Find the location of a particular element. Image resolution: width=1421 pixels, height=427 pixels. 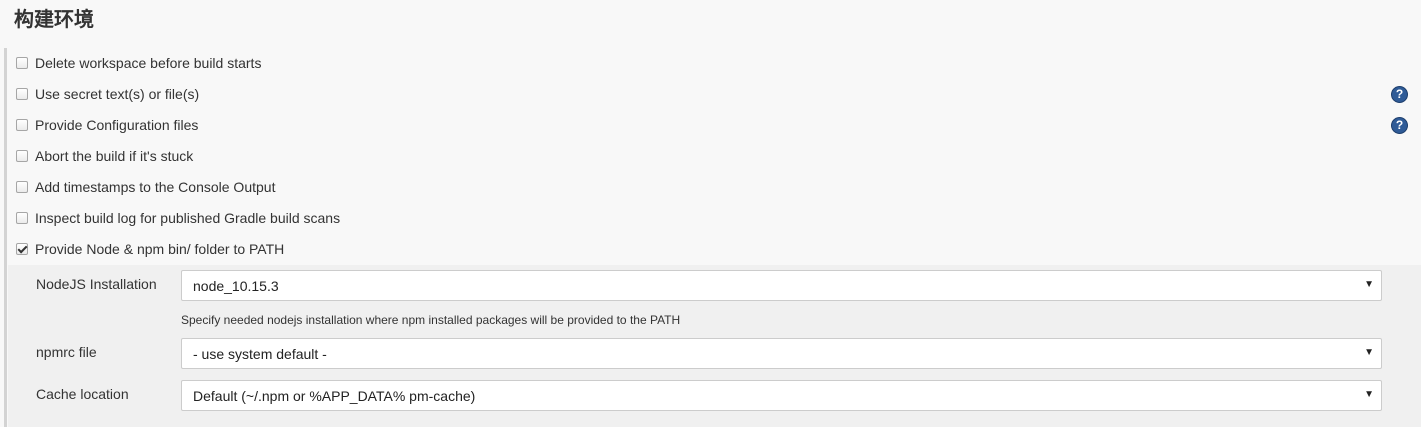

cache-location-label: Cache location is located at coordinates (82, 394).